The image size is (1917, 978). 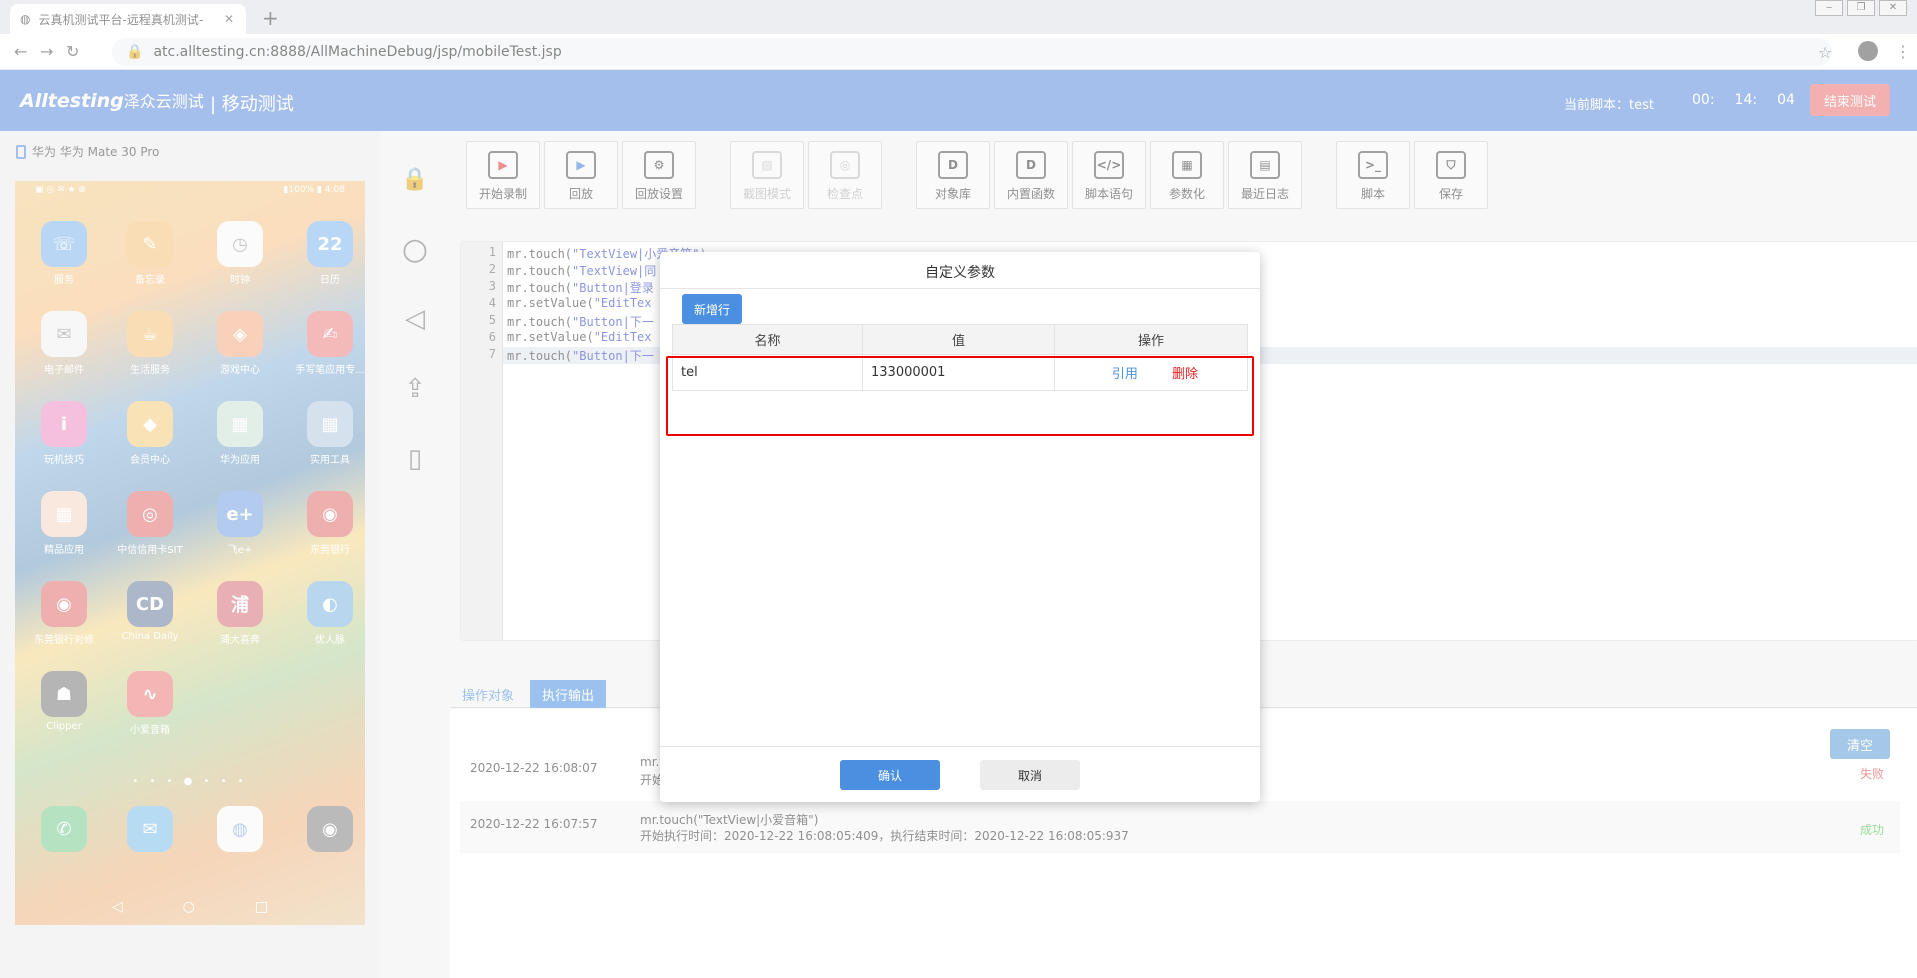 What do you see at coordinates (960, 273) in the screenshot?
I see `dialog-title: 自定义参数` at bounding box center [960, 273].